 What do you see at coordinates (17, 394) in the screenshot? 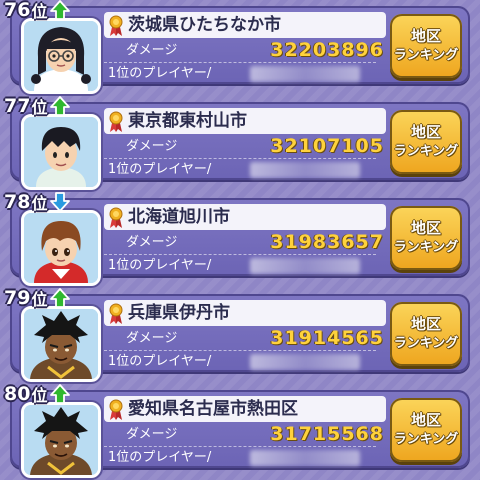
I see `rank-number: 80` at bounding box center [17, 394].